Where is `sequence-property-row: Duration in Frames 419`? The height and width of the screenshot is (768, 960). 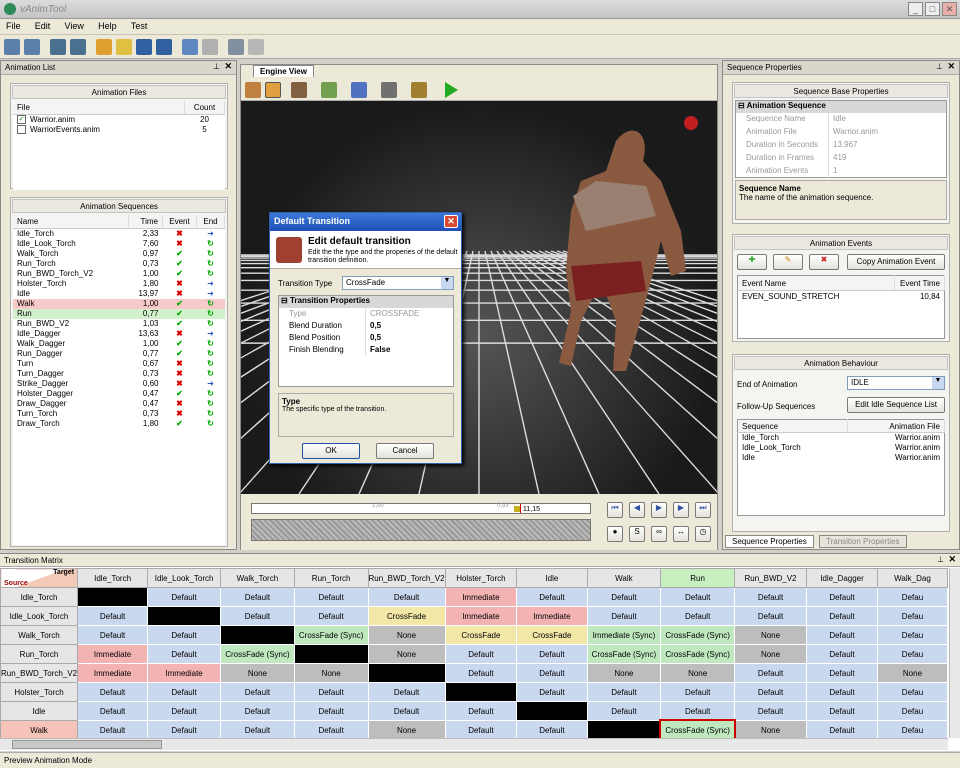
sequence-property-row: Duration in Frames 419 is located at coordinates (841, 158).